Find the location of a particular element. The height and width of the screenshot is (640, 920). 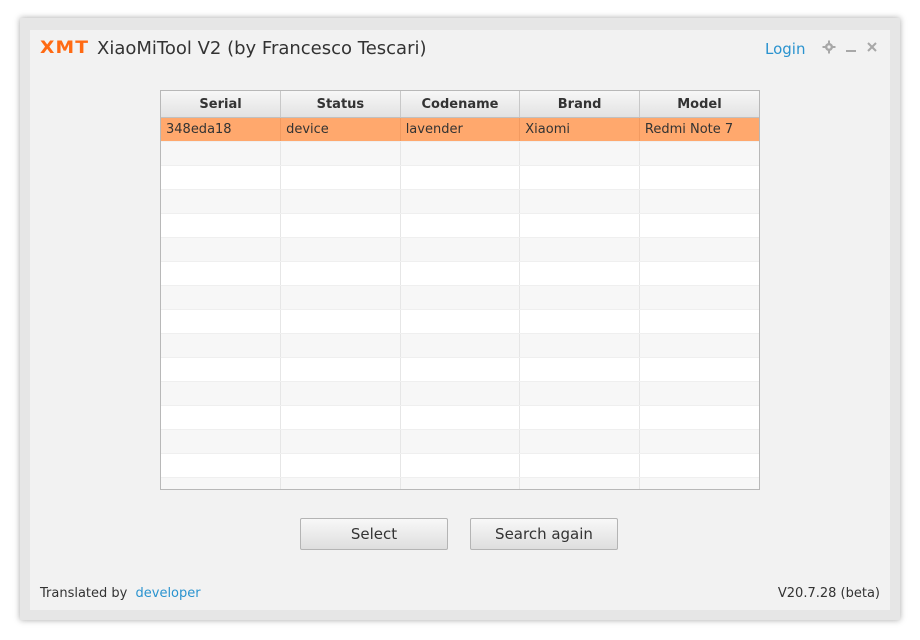

login-link: Login is located at coordinates (785, 49).